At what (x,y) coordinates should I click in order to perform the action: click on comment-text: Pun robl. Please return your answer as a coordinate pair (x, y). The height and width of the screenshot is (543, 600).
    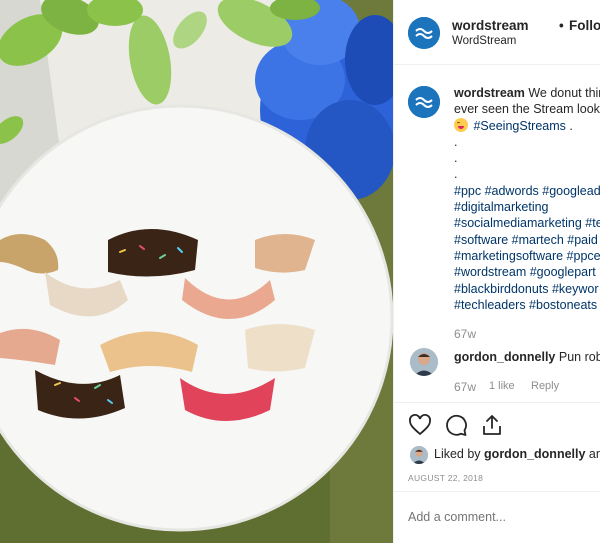
    Looking at the image, I should click on (579, 357).